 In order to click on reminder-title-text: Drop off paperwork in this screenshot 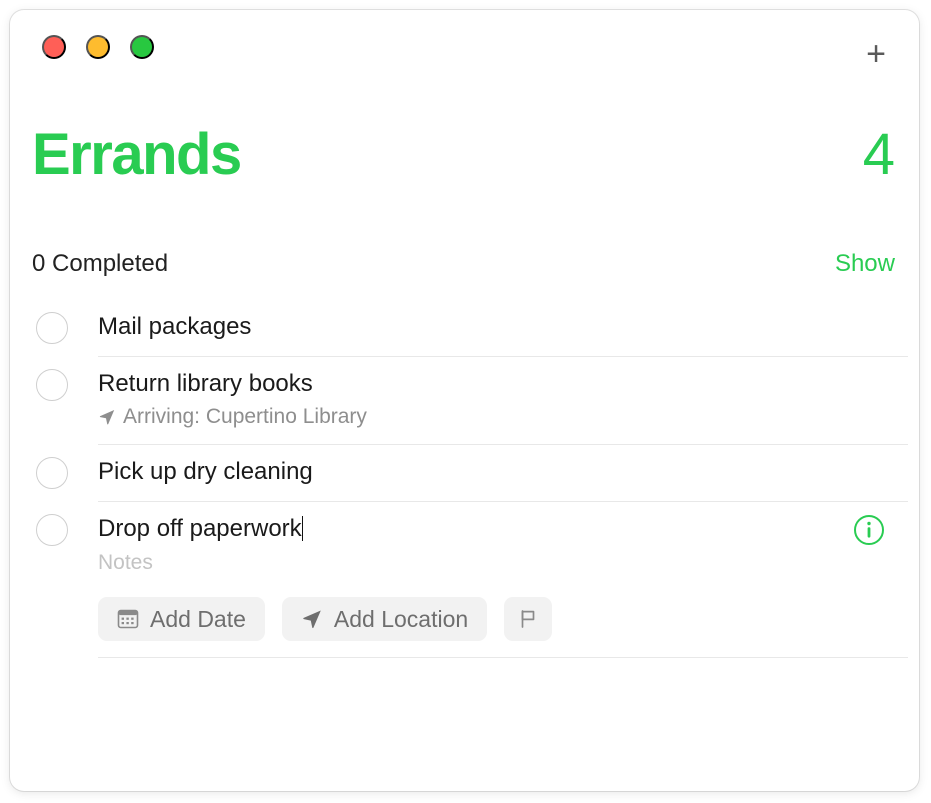, I will do `click(200, 528)`.